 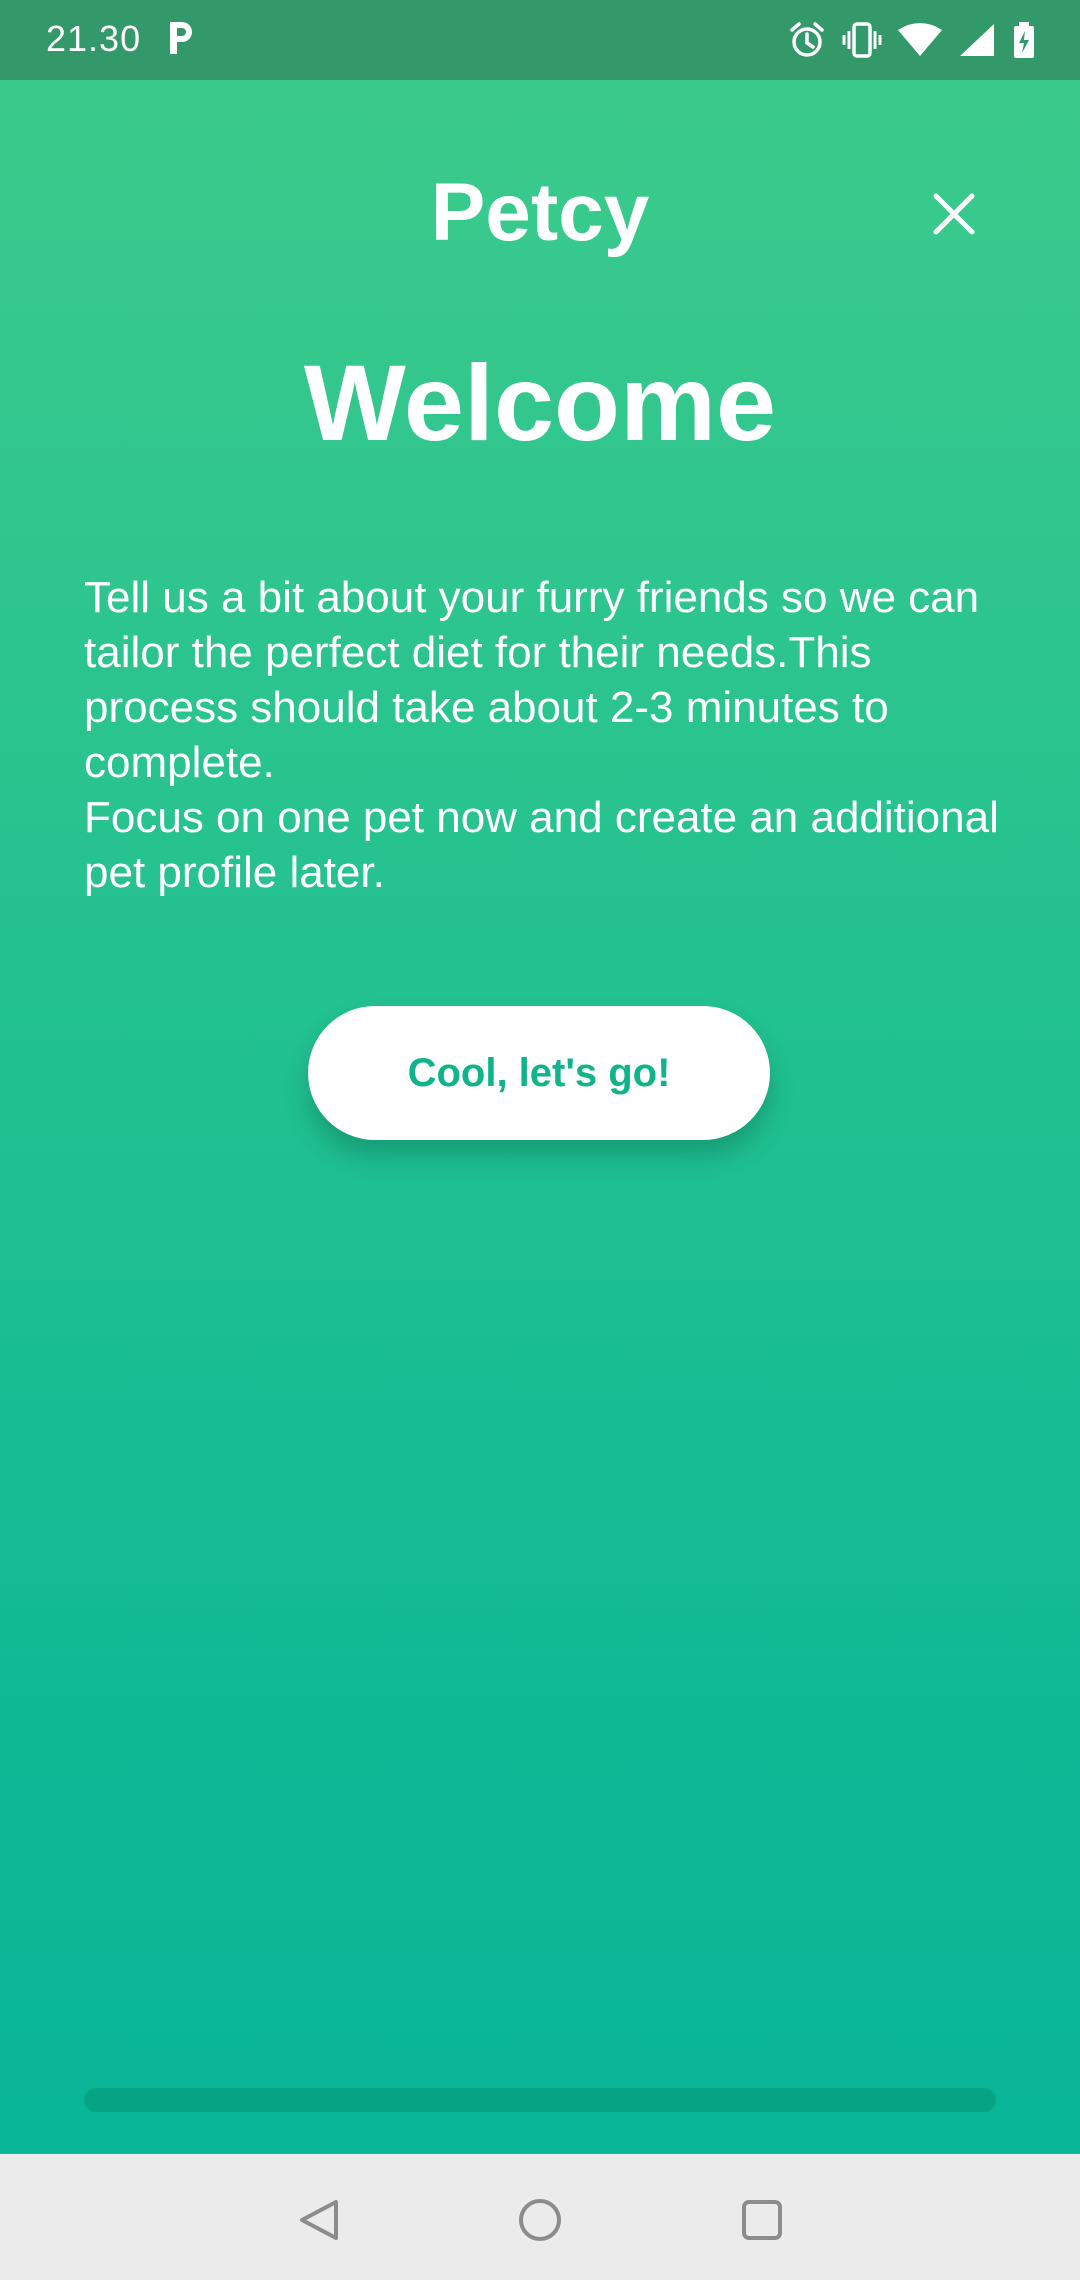 What do you see at coordinates (94, 38) in the screenshot?
I see `status-time: 21.30` at bounding box center [94, 38].